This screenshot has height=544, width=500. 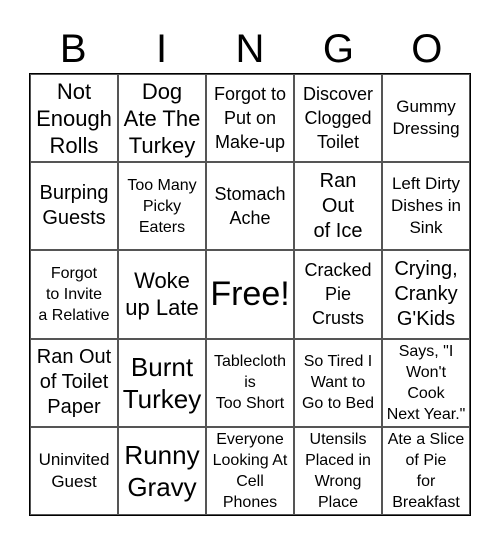 I want to click on cell-text: Tablecloth is Too Short, so click(x=250, y=383).